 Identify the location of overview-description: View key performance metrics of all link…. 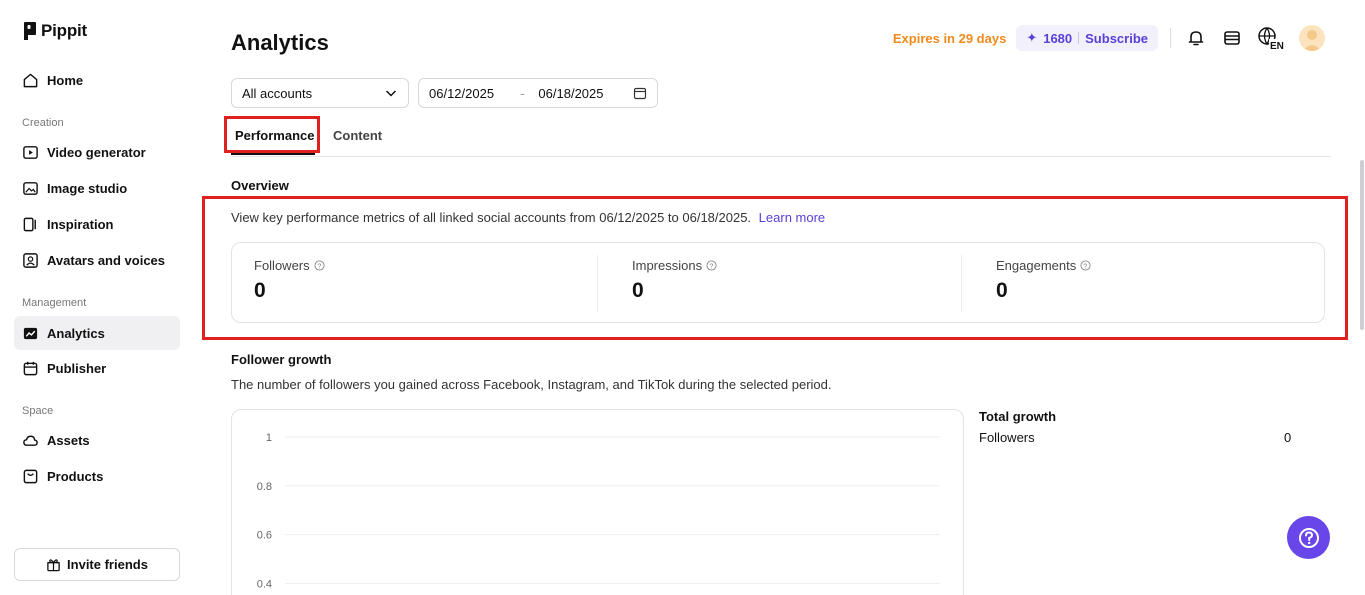
(528, 217).